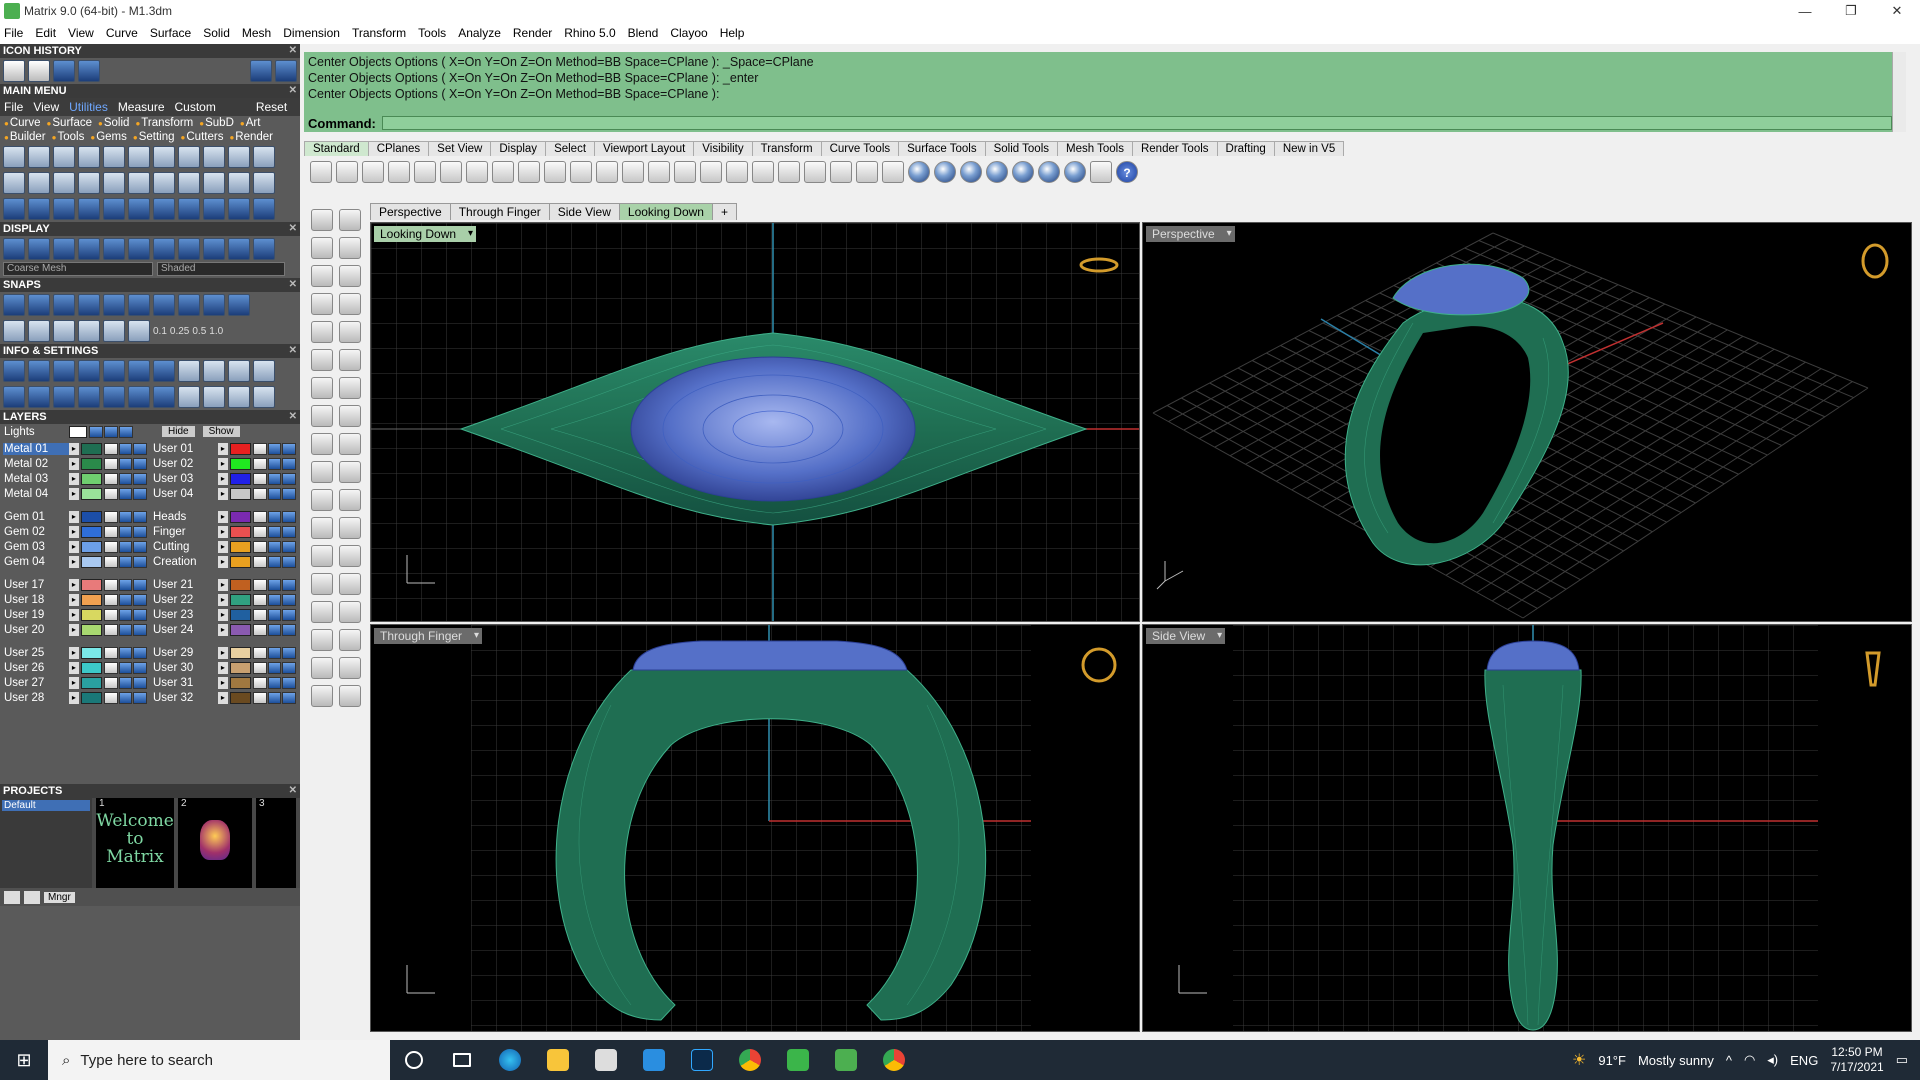 This screenshot has height=1080, width=1920. I want to click on layer-name: Metal 01, so click(36, 448).